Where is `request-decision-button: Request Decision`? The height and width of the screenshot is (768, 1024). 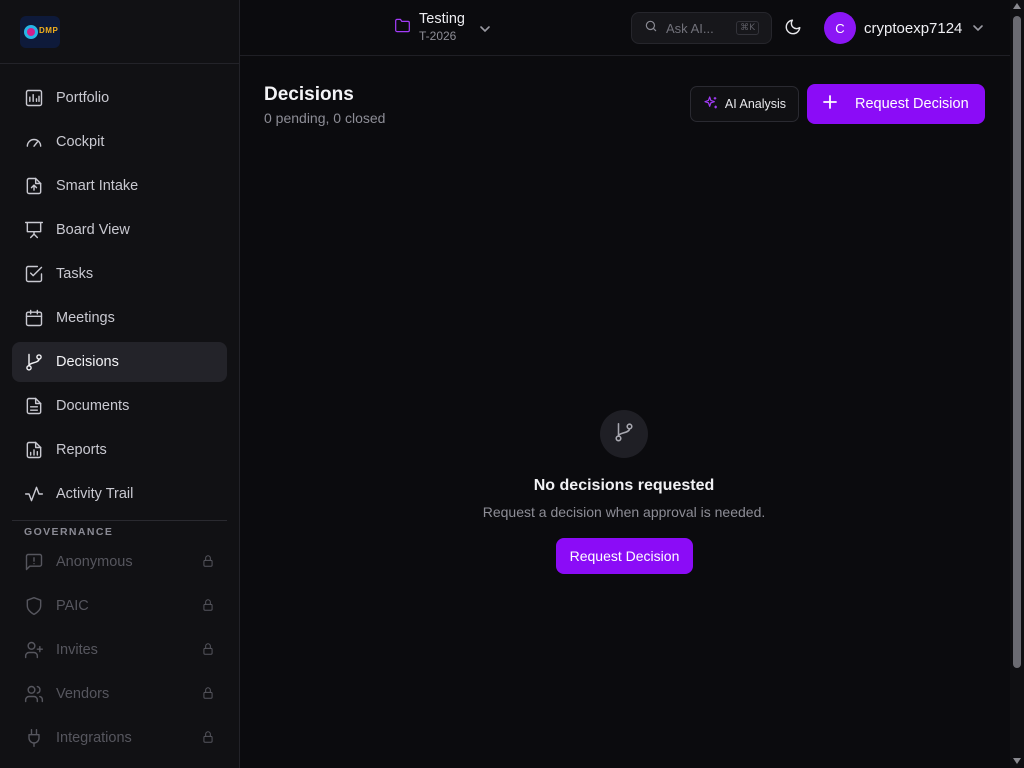 request-decision-button: Request Decision is located at coordinates (896, 104).